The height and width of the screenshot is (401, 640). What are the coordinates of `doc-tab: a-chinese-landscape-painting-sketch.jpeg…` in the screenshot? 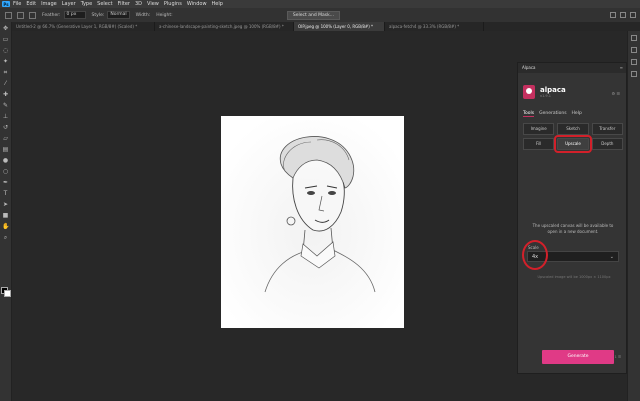 It's located at (224, 26).